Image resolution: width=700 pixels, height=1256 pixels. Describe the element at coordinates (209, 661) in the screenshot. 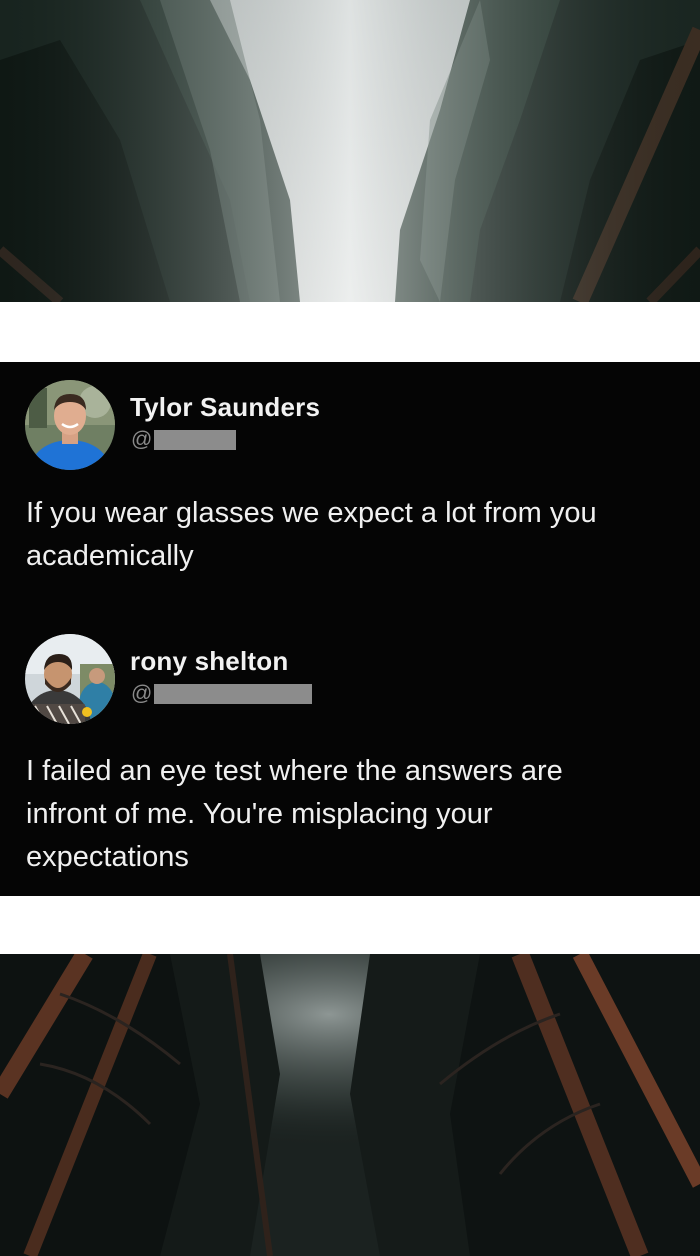

I see `author-name: rony shelton` at that location.